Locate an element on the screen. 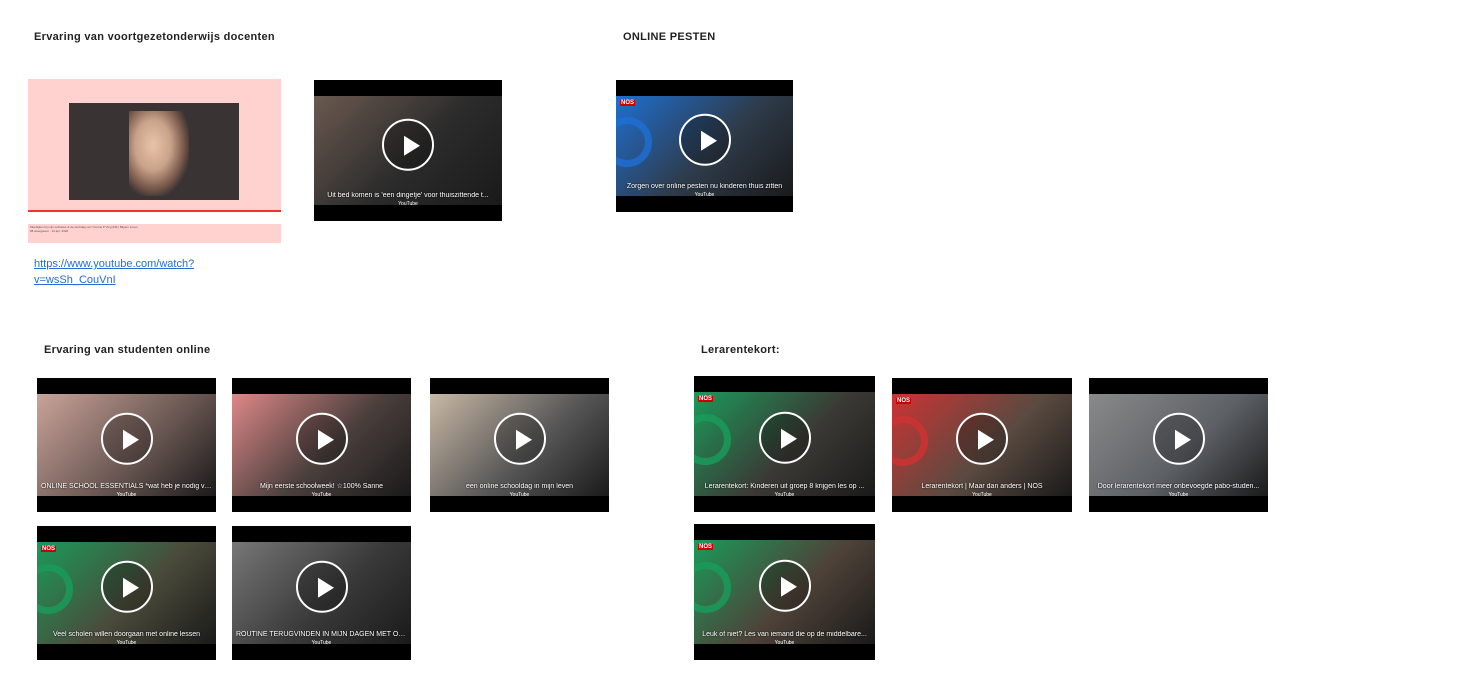  video-frame is located at coordinates (154, 151).